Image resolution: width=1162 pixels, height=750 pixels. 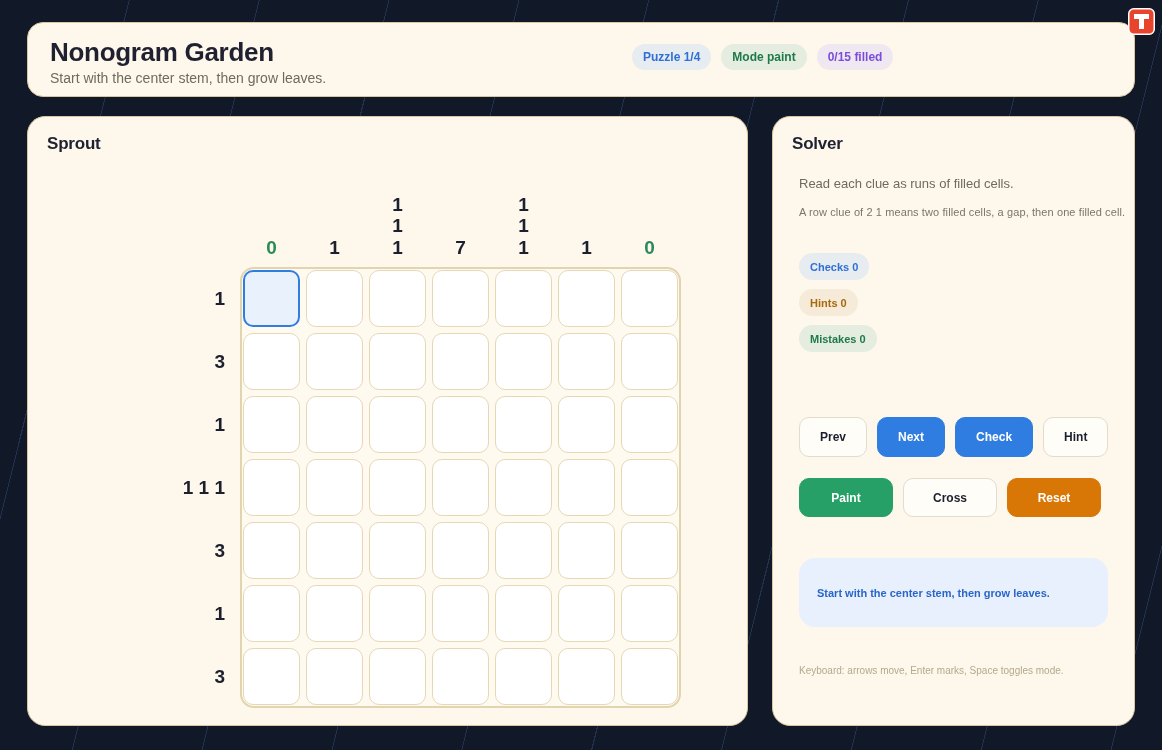 What do you see at coordinates (74, 144) in the screenshot?
I see `puzzle-title: Sprout` at bounding box center [74, 144].